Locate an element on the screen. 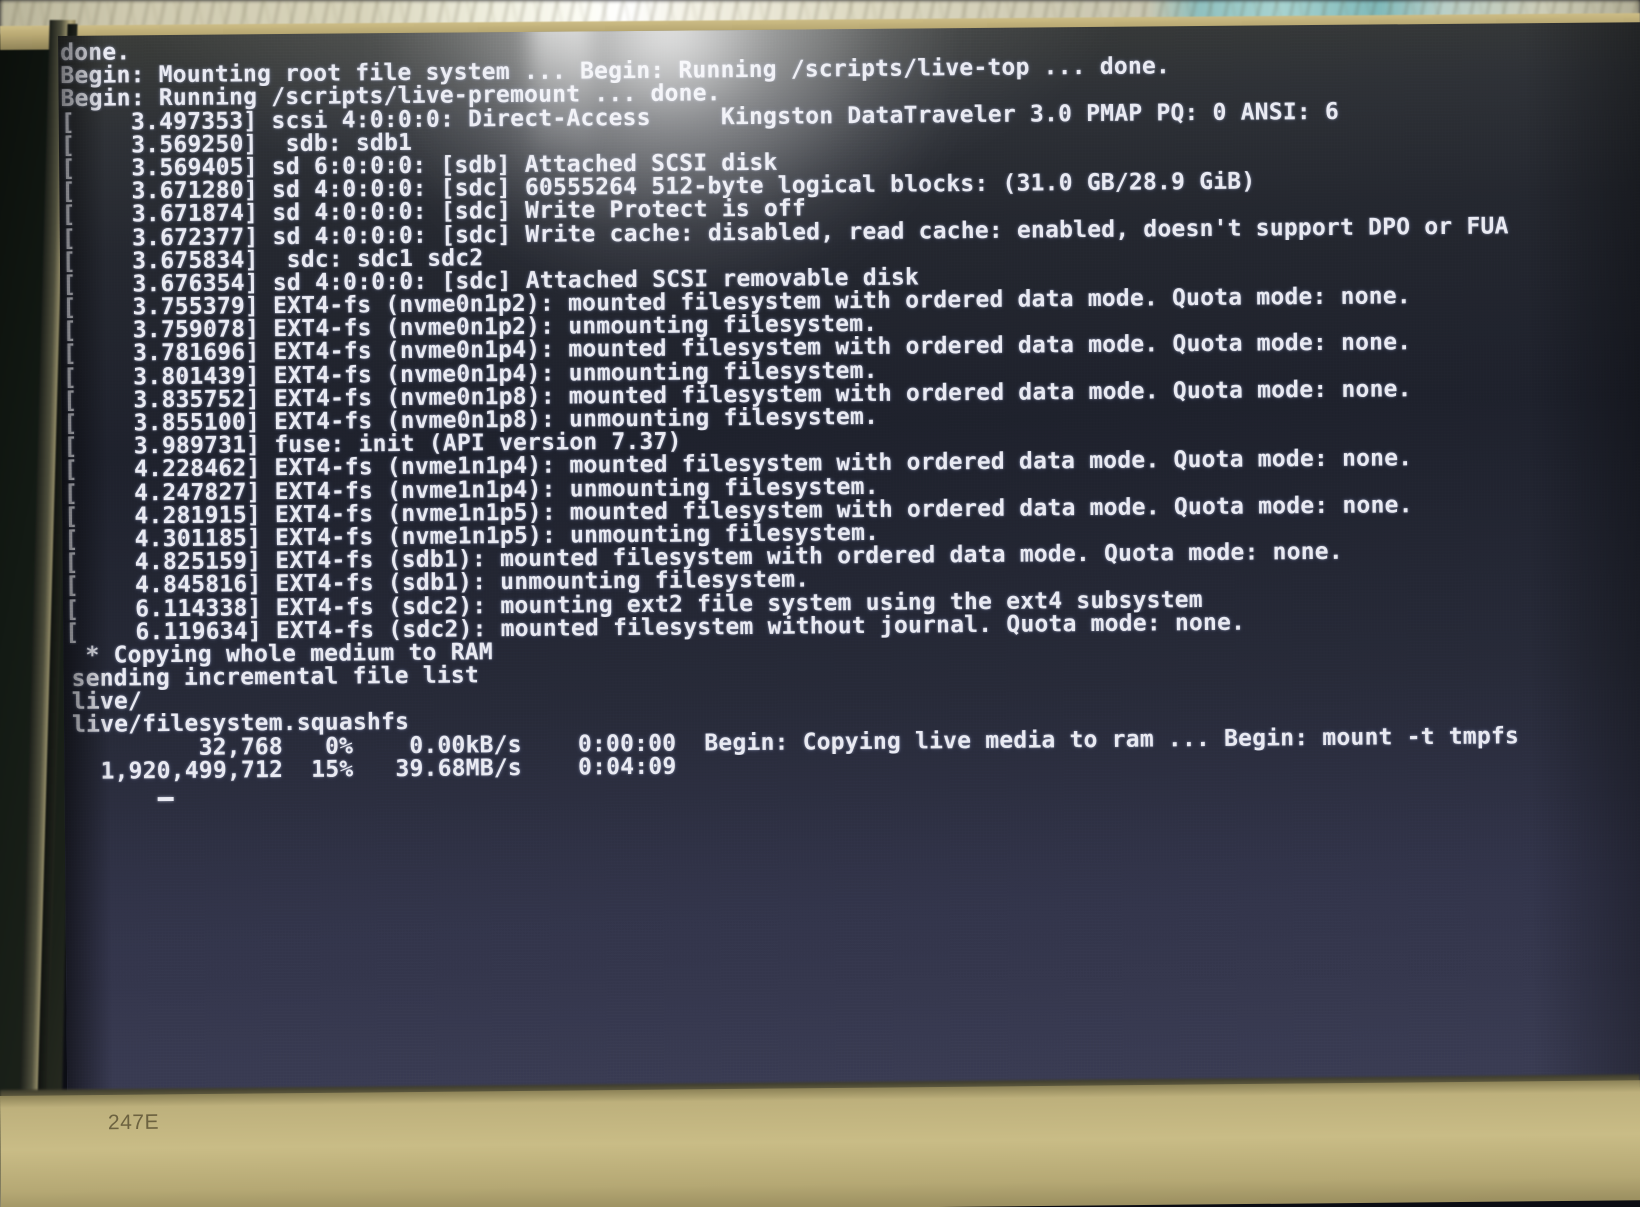  text-cursor is located at coordinates (165, 799).